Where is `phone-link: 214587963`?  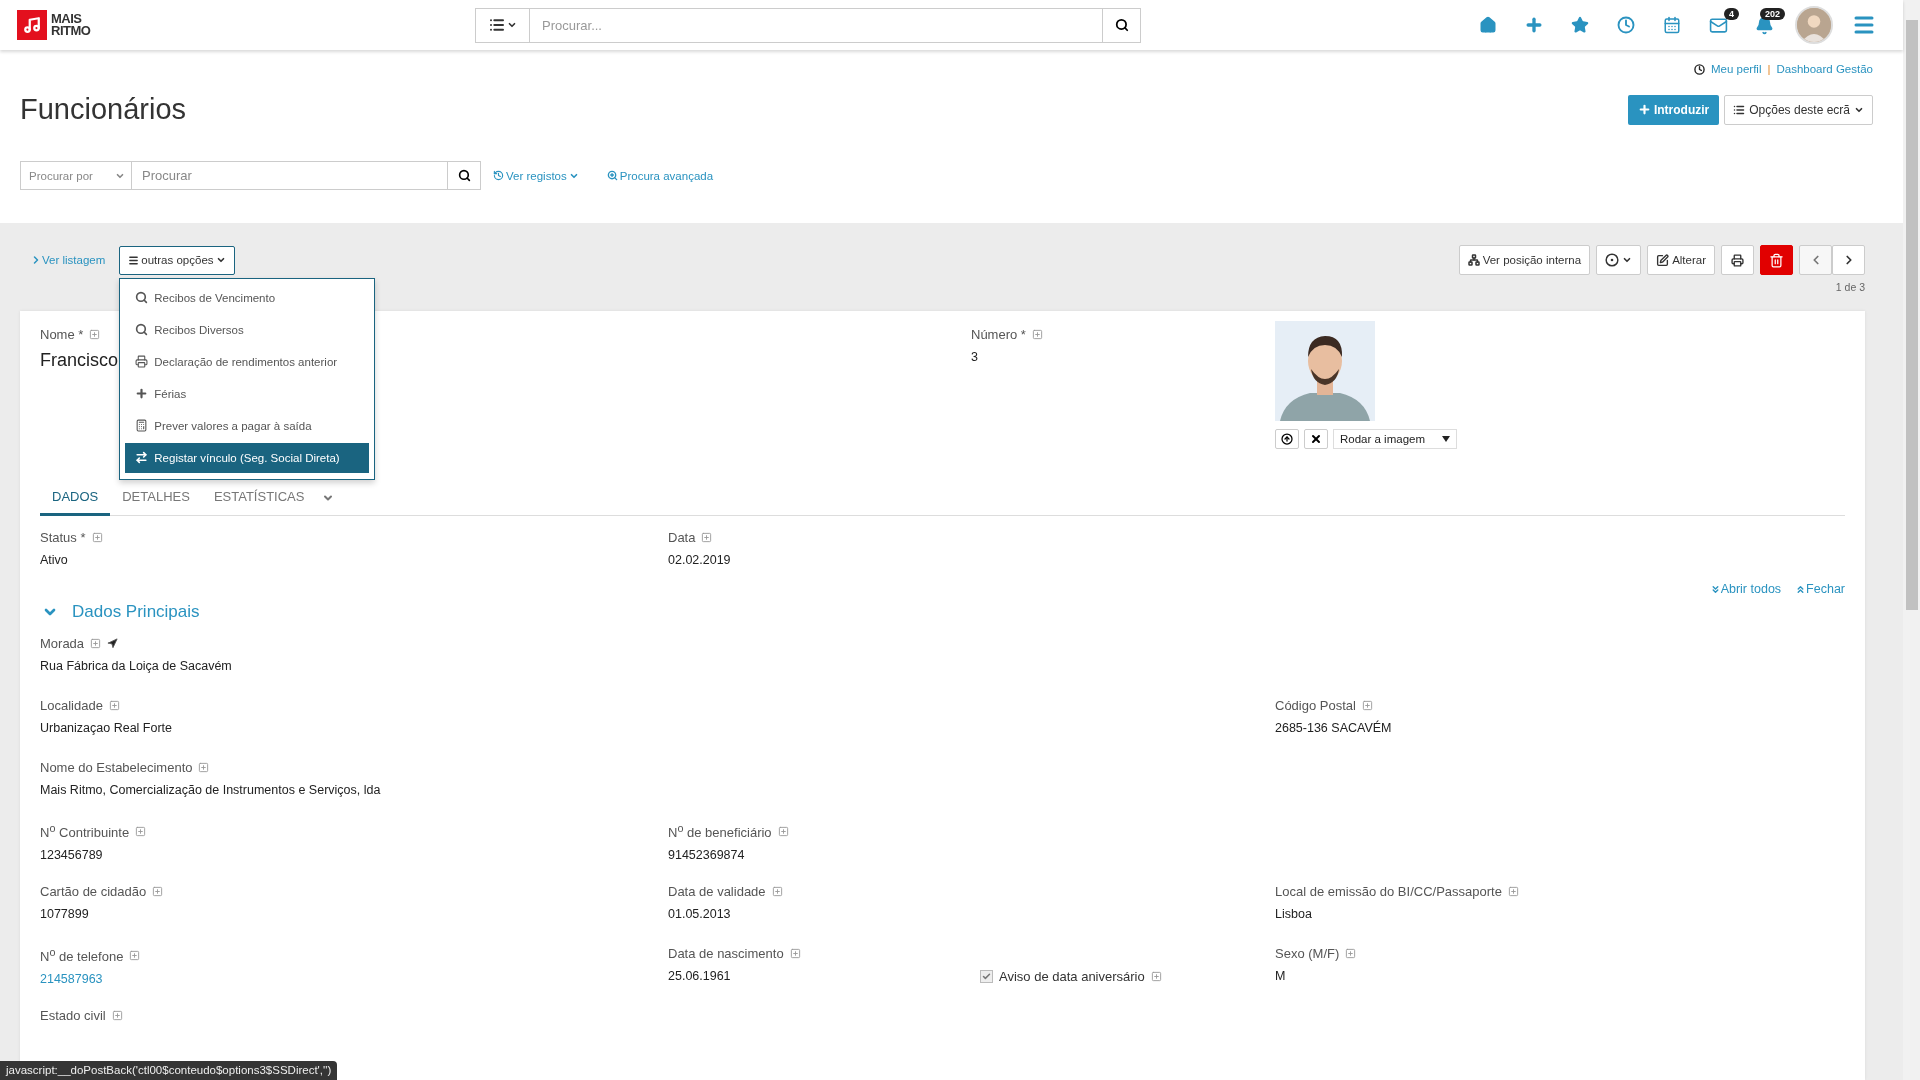
phone-link: 214587963 is located at coordinates (71, 979).